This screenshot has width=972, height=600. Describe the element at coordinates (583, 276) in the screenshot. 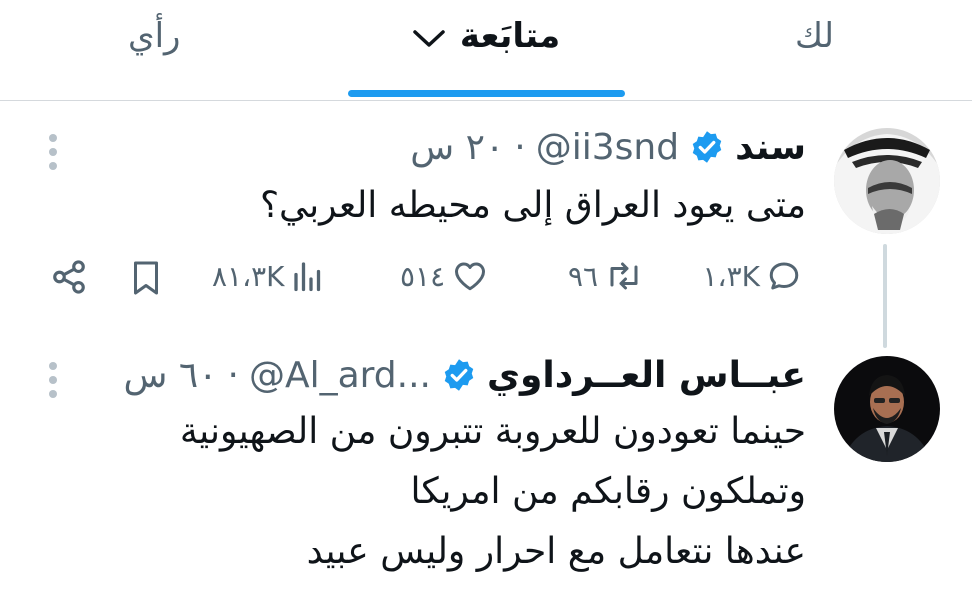

I see `retweet-count: ٩٦` at that location.